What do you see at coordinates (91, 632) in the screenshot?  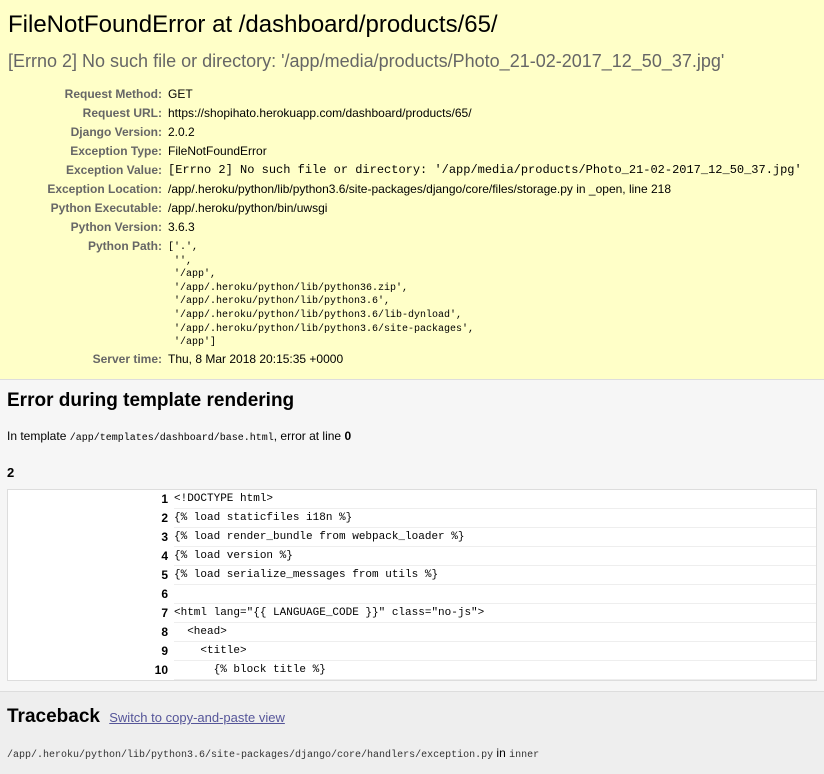 I see `line-number: 8` at bounding box center [91, 632].